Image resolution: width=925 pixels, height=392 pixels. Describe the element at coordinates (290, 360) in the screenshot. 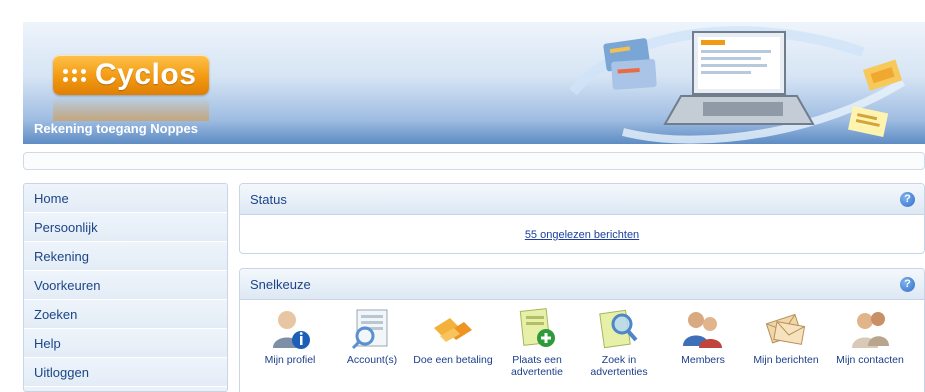

I see `quick-item-label: Mijn profiel` at that location.